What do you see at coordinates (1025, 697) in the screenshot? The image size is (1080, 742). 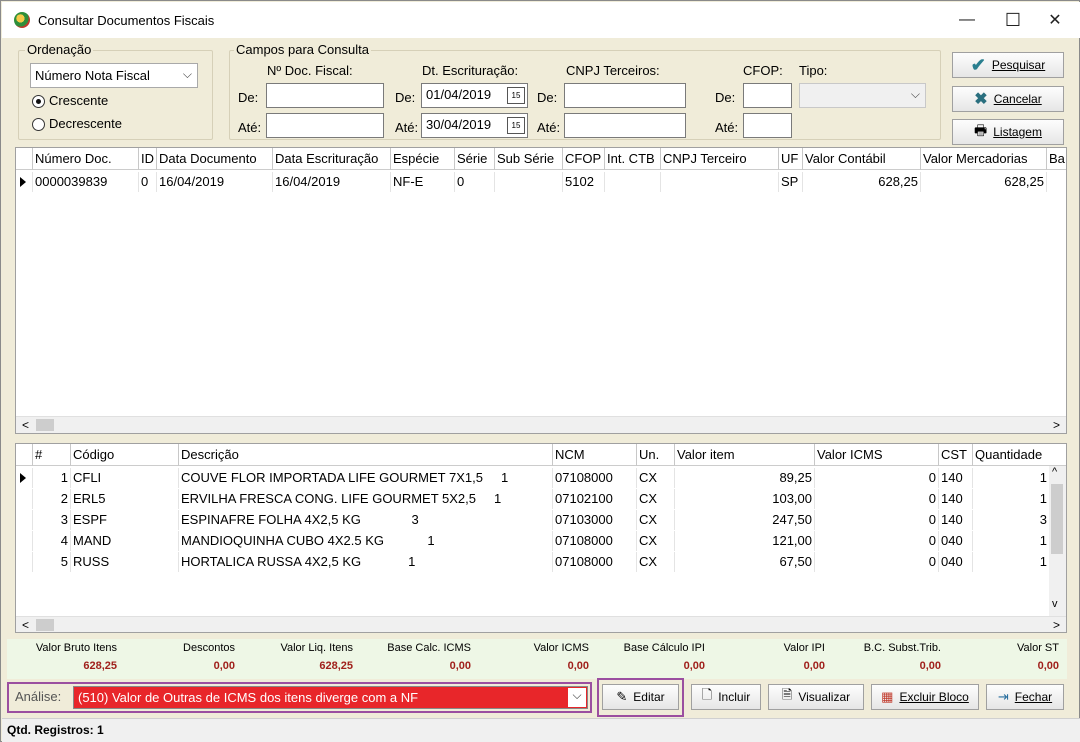 I see `fechar-button: ⇥ Fechar` at bounding box center [1025, 697].